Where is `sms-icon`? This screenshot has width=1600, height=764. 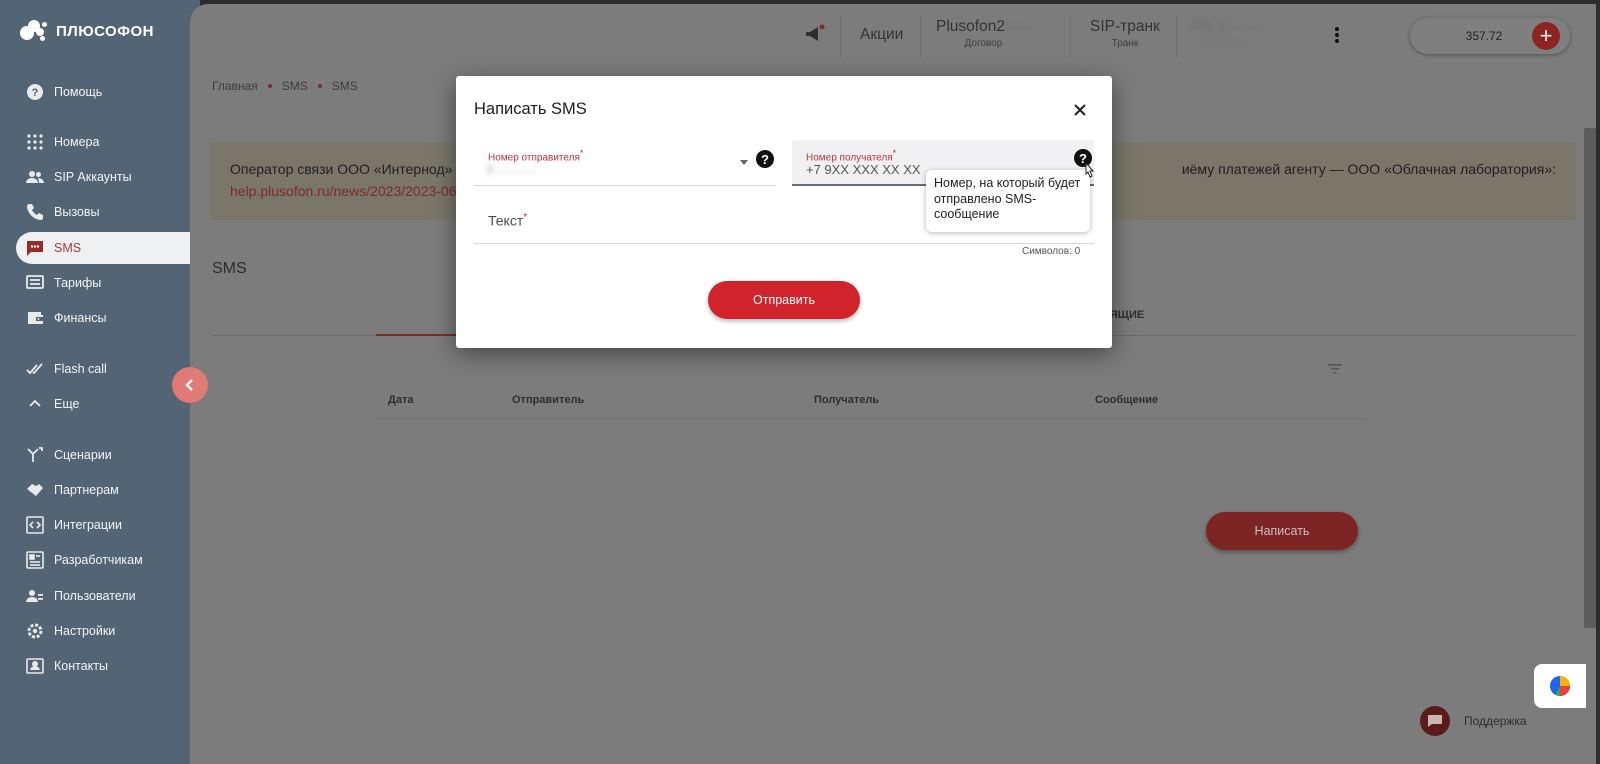 sms-icon is located at coordinates (35, 248).